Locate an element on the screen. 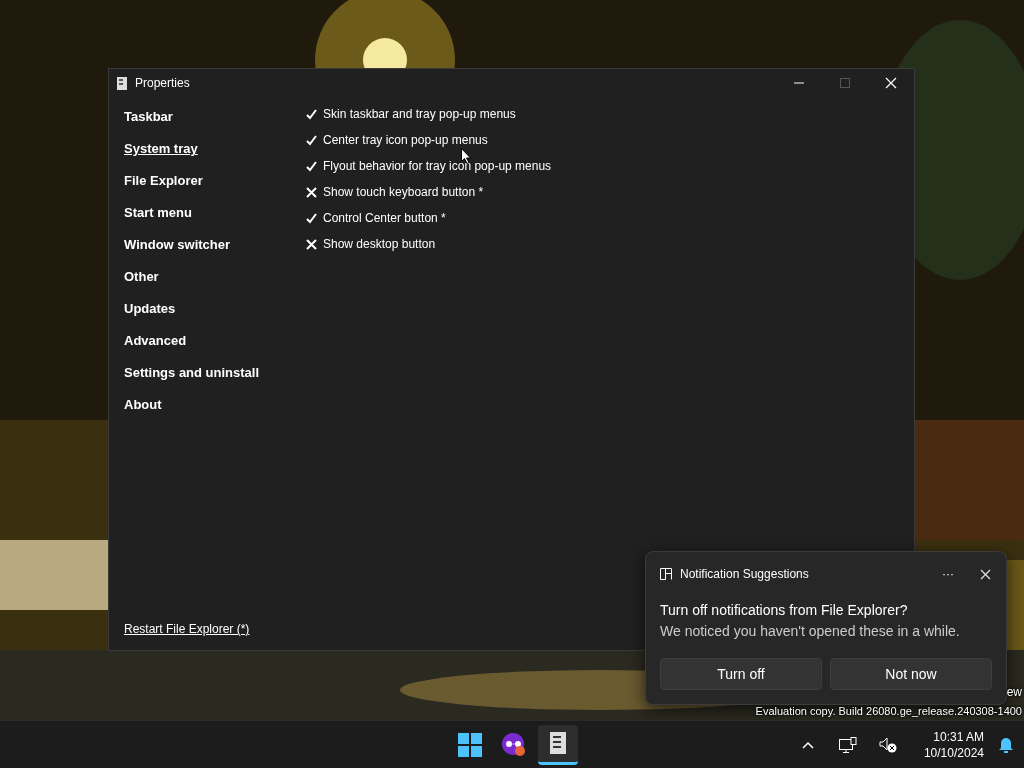  not-now-button: Not now is located at coordinates (911, 674).